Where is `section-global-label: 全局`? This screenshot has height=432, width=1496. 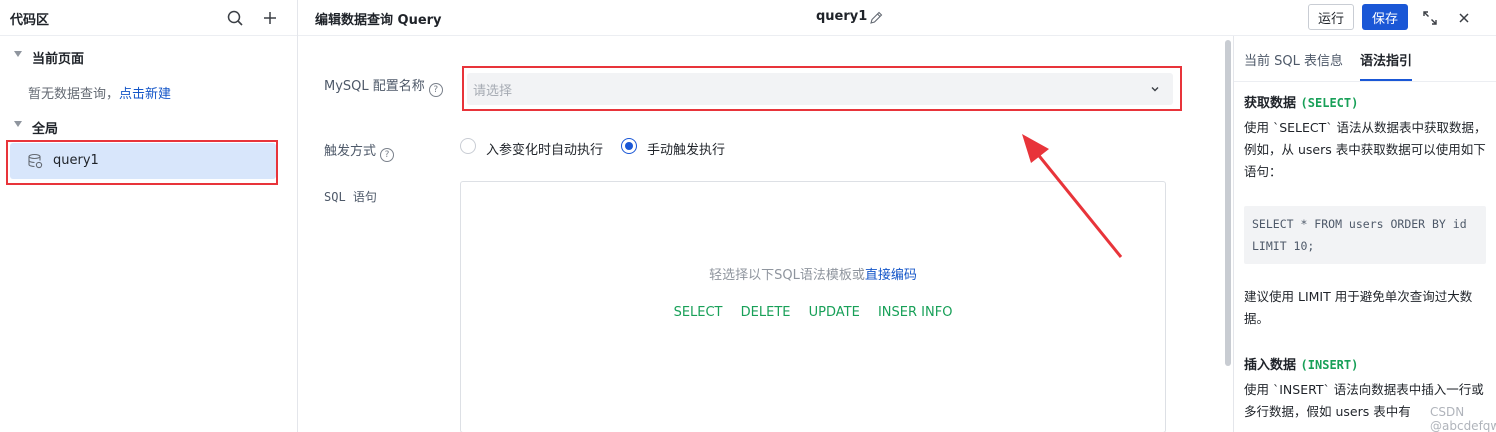
section-global-label: 全局 is located at coordinates (45, 129).